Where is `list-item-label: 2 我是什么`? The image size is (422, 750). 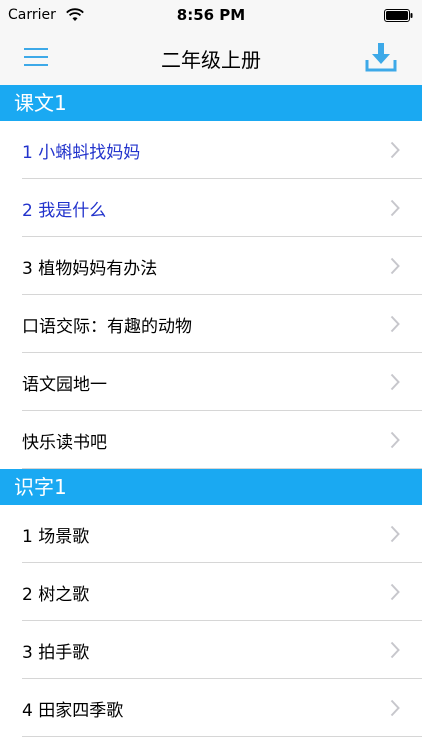
list-item-label: 2 我是什么 is located at coordinates (64, 211).